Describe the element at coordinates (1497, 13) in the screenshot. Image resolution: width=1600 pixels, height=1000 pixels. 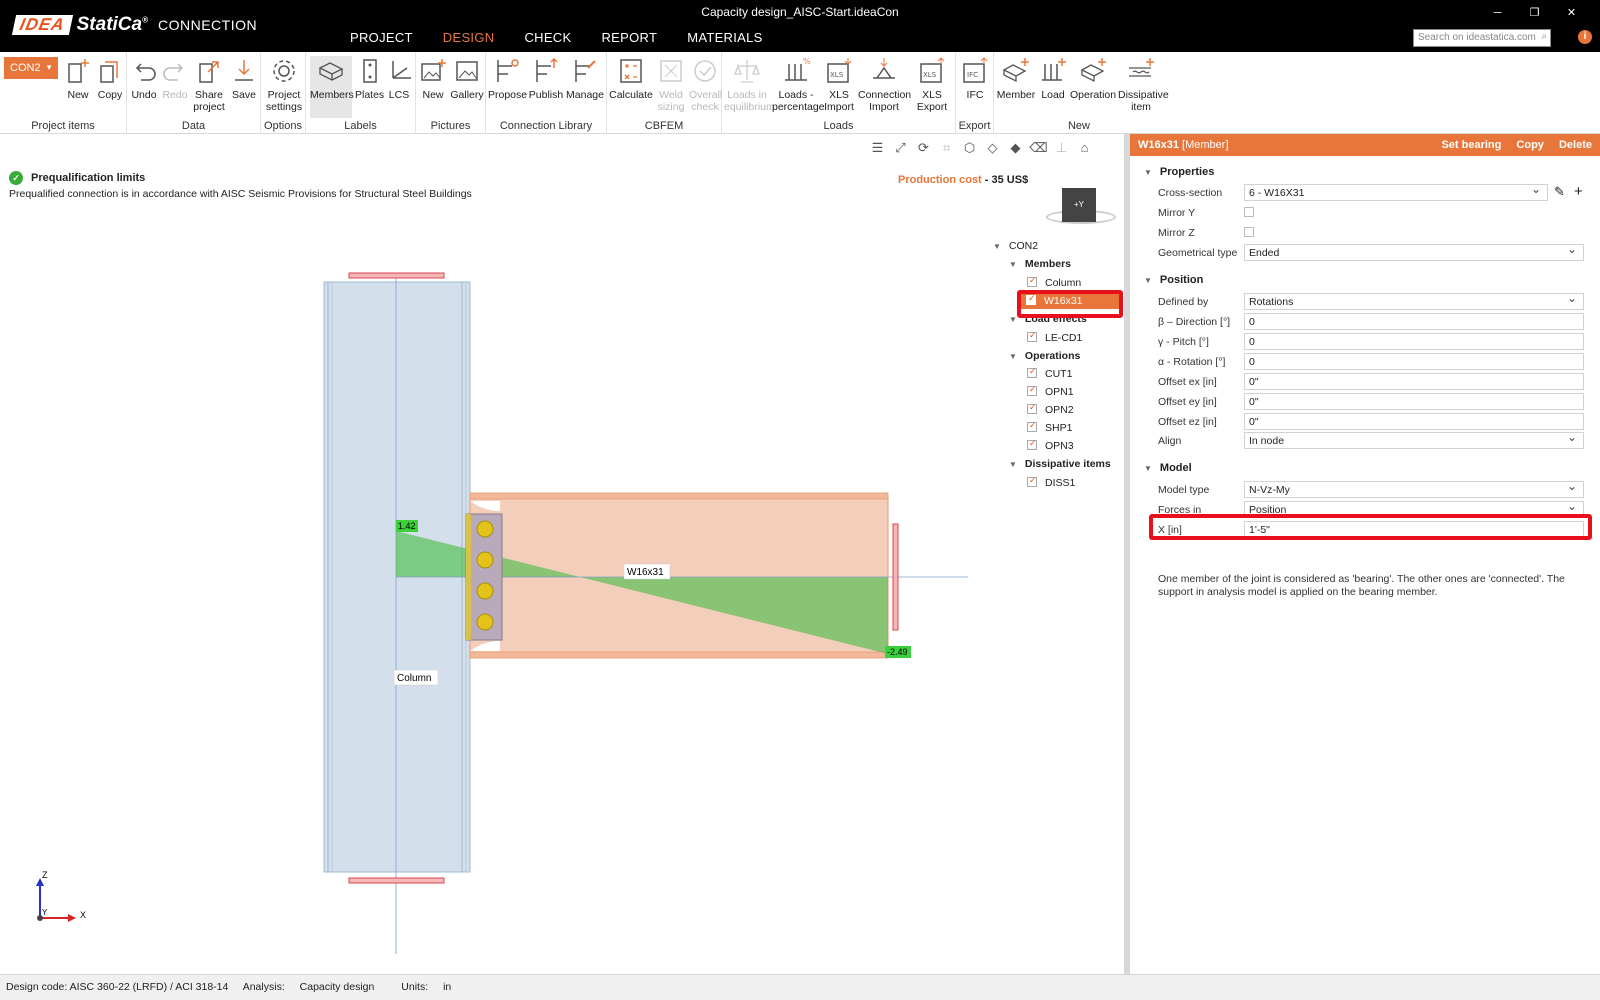
I see `minimize-icon: ─` at that location.